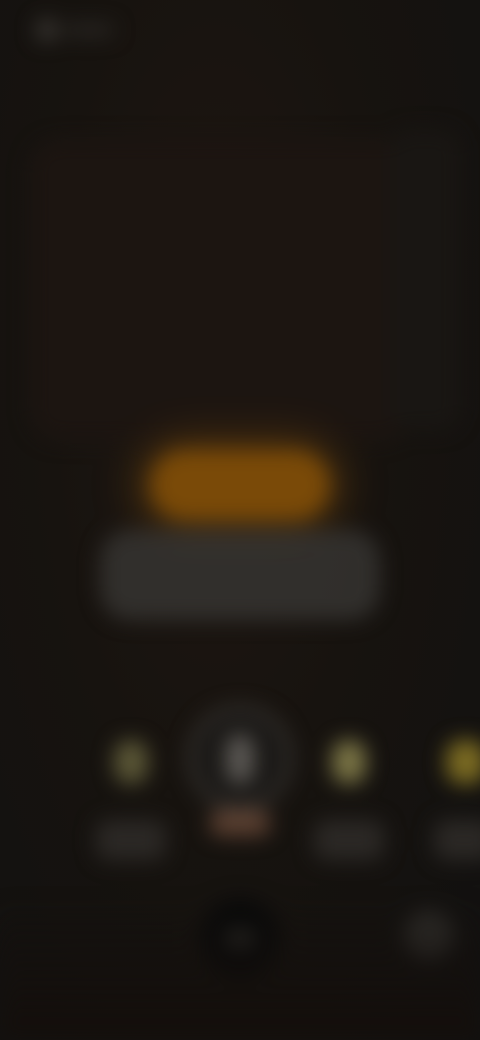 The height and width of the screenshot is (1040, 480). What do you see at coordinates (240, 823) in the screenshot?
I see `mode-label-active` at bounding box center [240, 823].